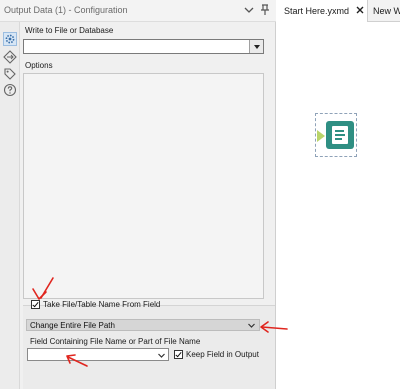  I want to click on take-name-checkbox, so click(35, 304).